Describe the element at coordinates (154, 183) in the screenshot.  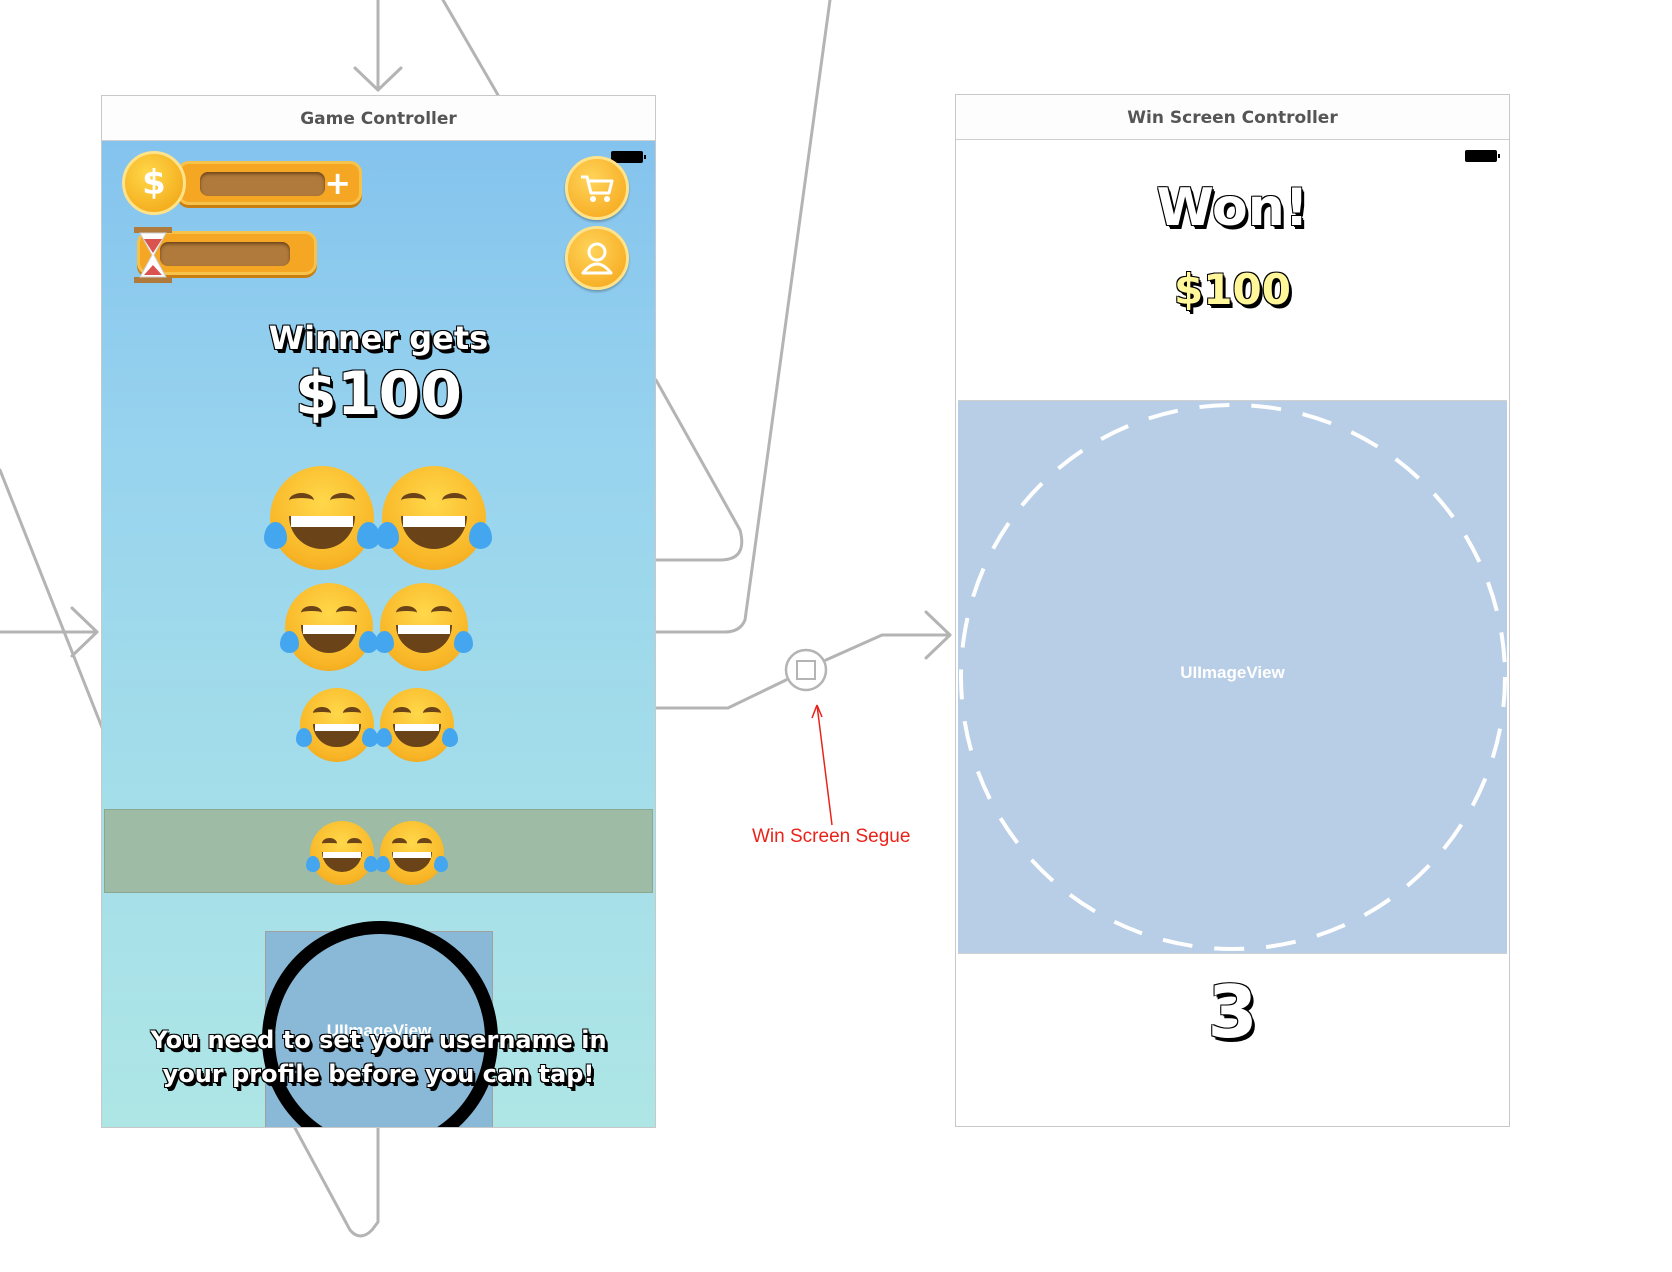
I see `coin-icon: $` at that location.